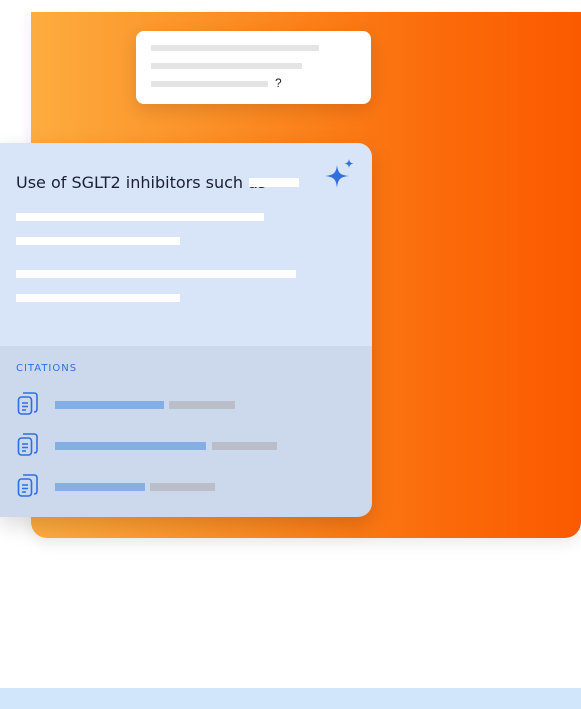 This screenshot has height=709, width=581. What do you see at coordinates (339, 173) in the screenshot?
I see `sparkle-icon` at bounding box center [339, 173].